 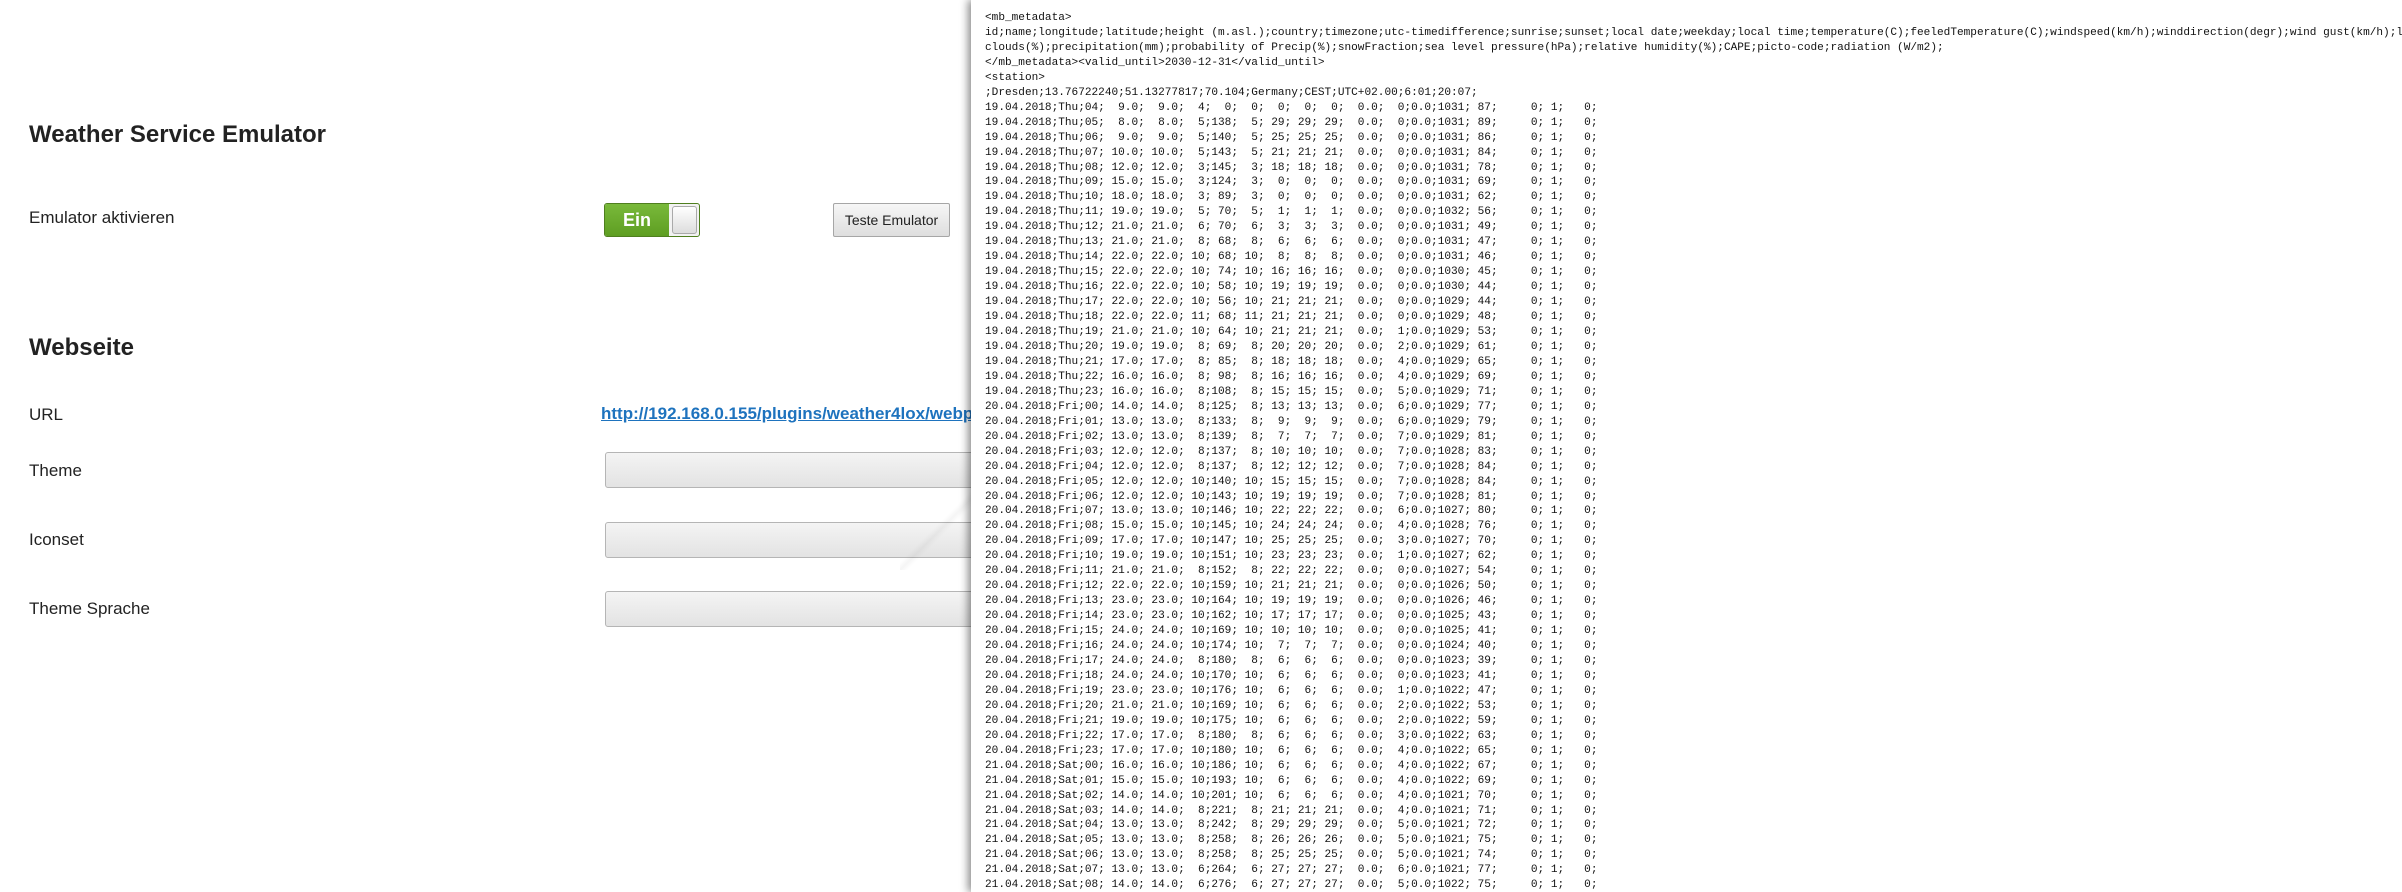 I want to click on url-label: URL, so click(x=46, y=414).